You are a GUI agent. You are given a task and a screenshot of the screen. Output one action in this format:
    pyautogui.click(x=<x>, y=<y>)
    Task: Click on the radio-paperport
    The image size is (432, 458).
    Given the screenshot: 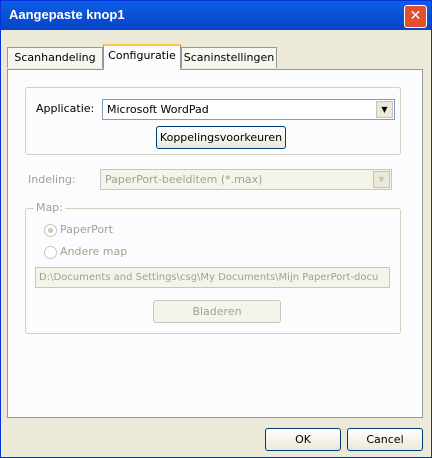 What is the action you would take?
    pyautogui.click(x=50, y=230)
    